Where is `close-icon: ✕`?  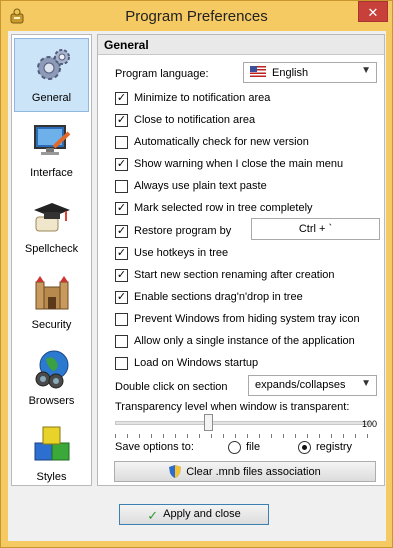 close-icon: ✕ is located at coordinates (373, 12).